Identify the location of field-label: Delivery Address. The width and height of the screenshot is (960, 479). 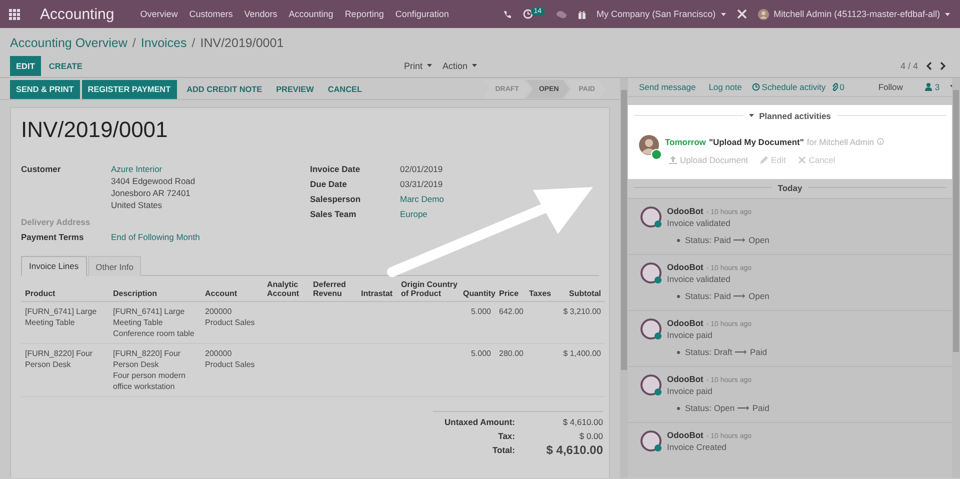
(56, 222).